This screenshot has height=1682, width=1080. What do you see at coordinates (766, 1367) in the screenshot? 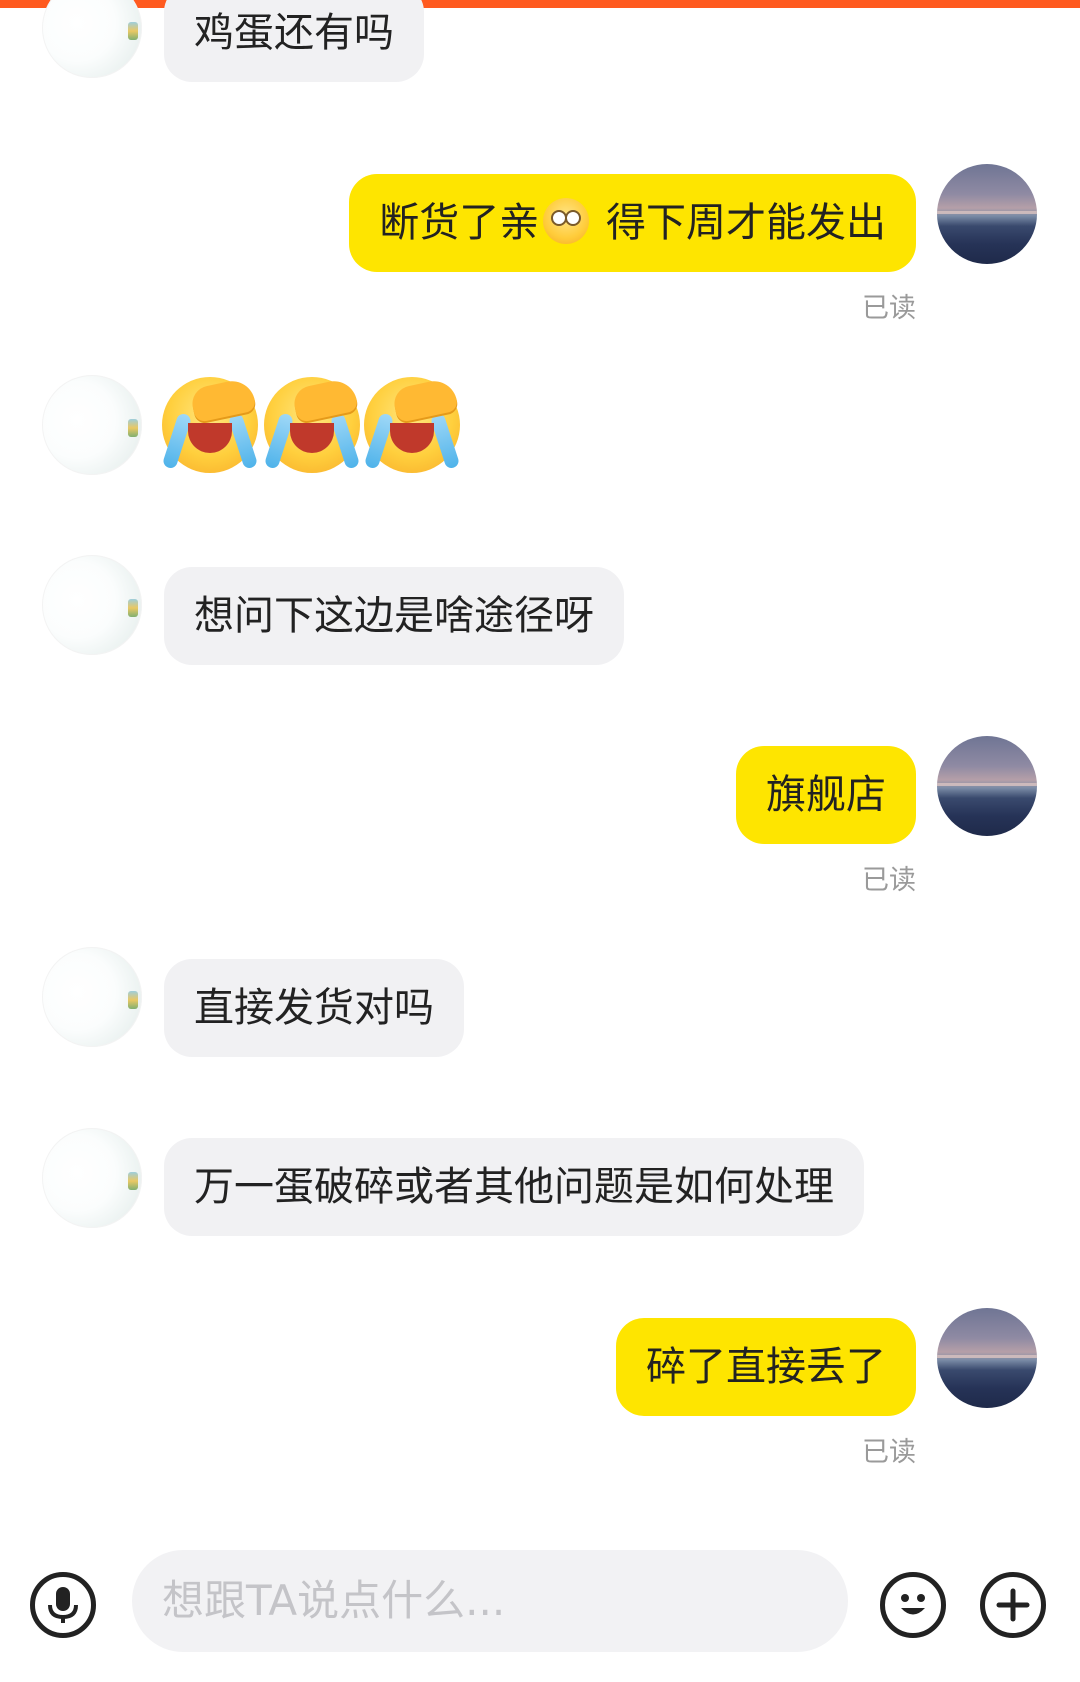
I see `message-bubble: 碎了直接丢了` at bounding box center [766, 1367].